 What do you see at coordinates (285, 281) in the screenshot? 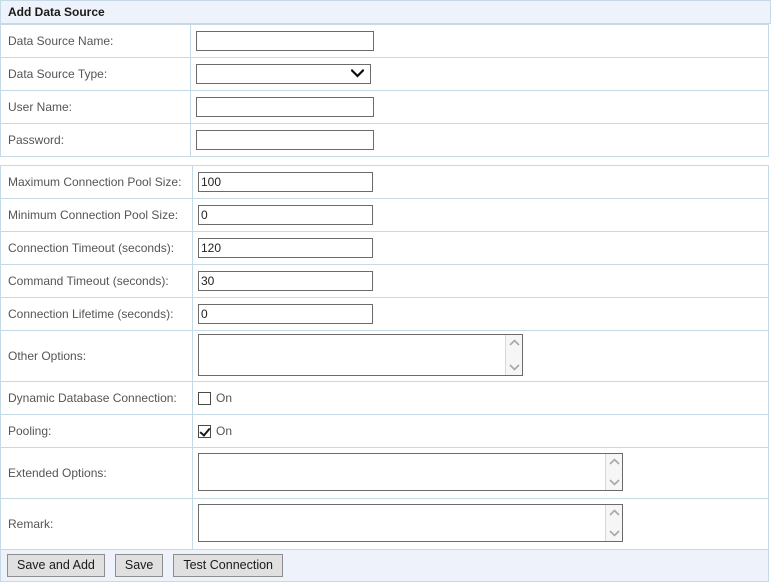
I see `command-timeout-input` at bounding box center [285, 281].